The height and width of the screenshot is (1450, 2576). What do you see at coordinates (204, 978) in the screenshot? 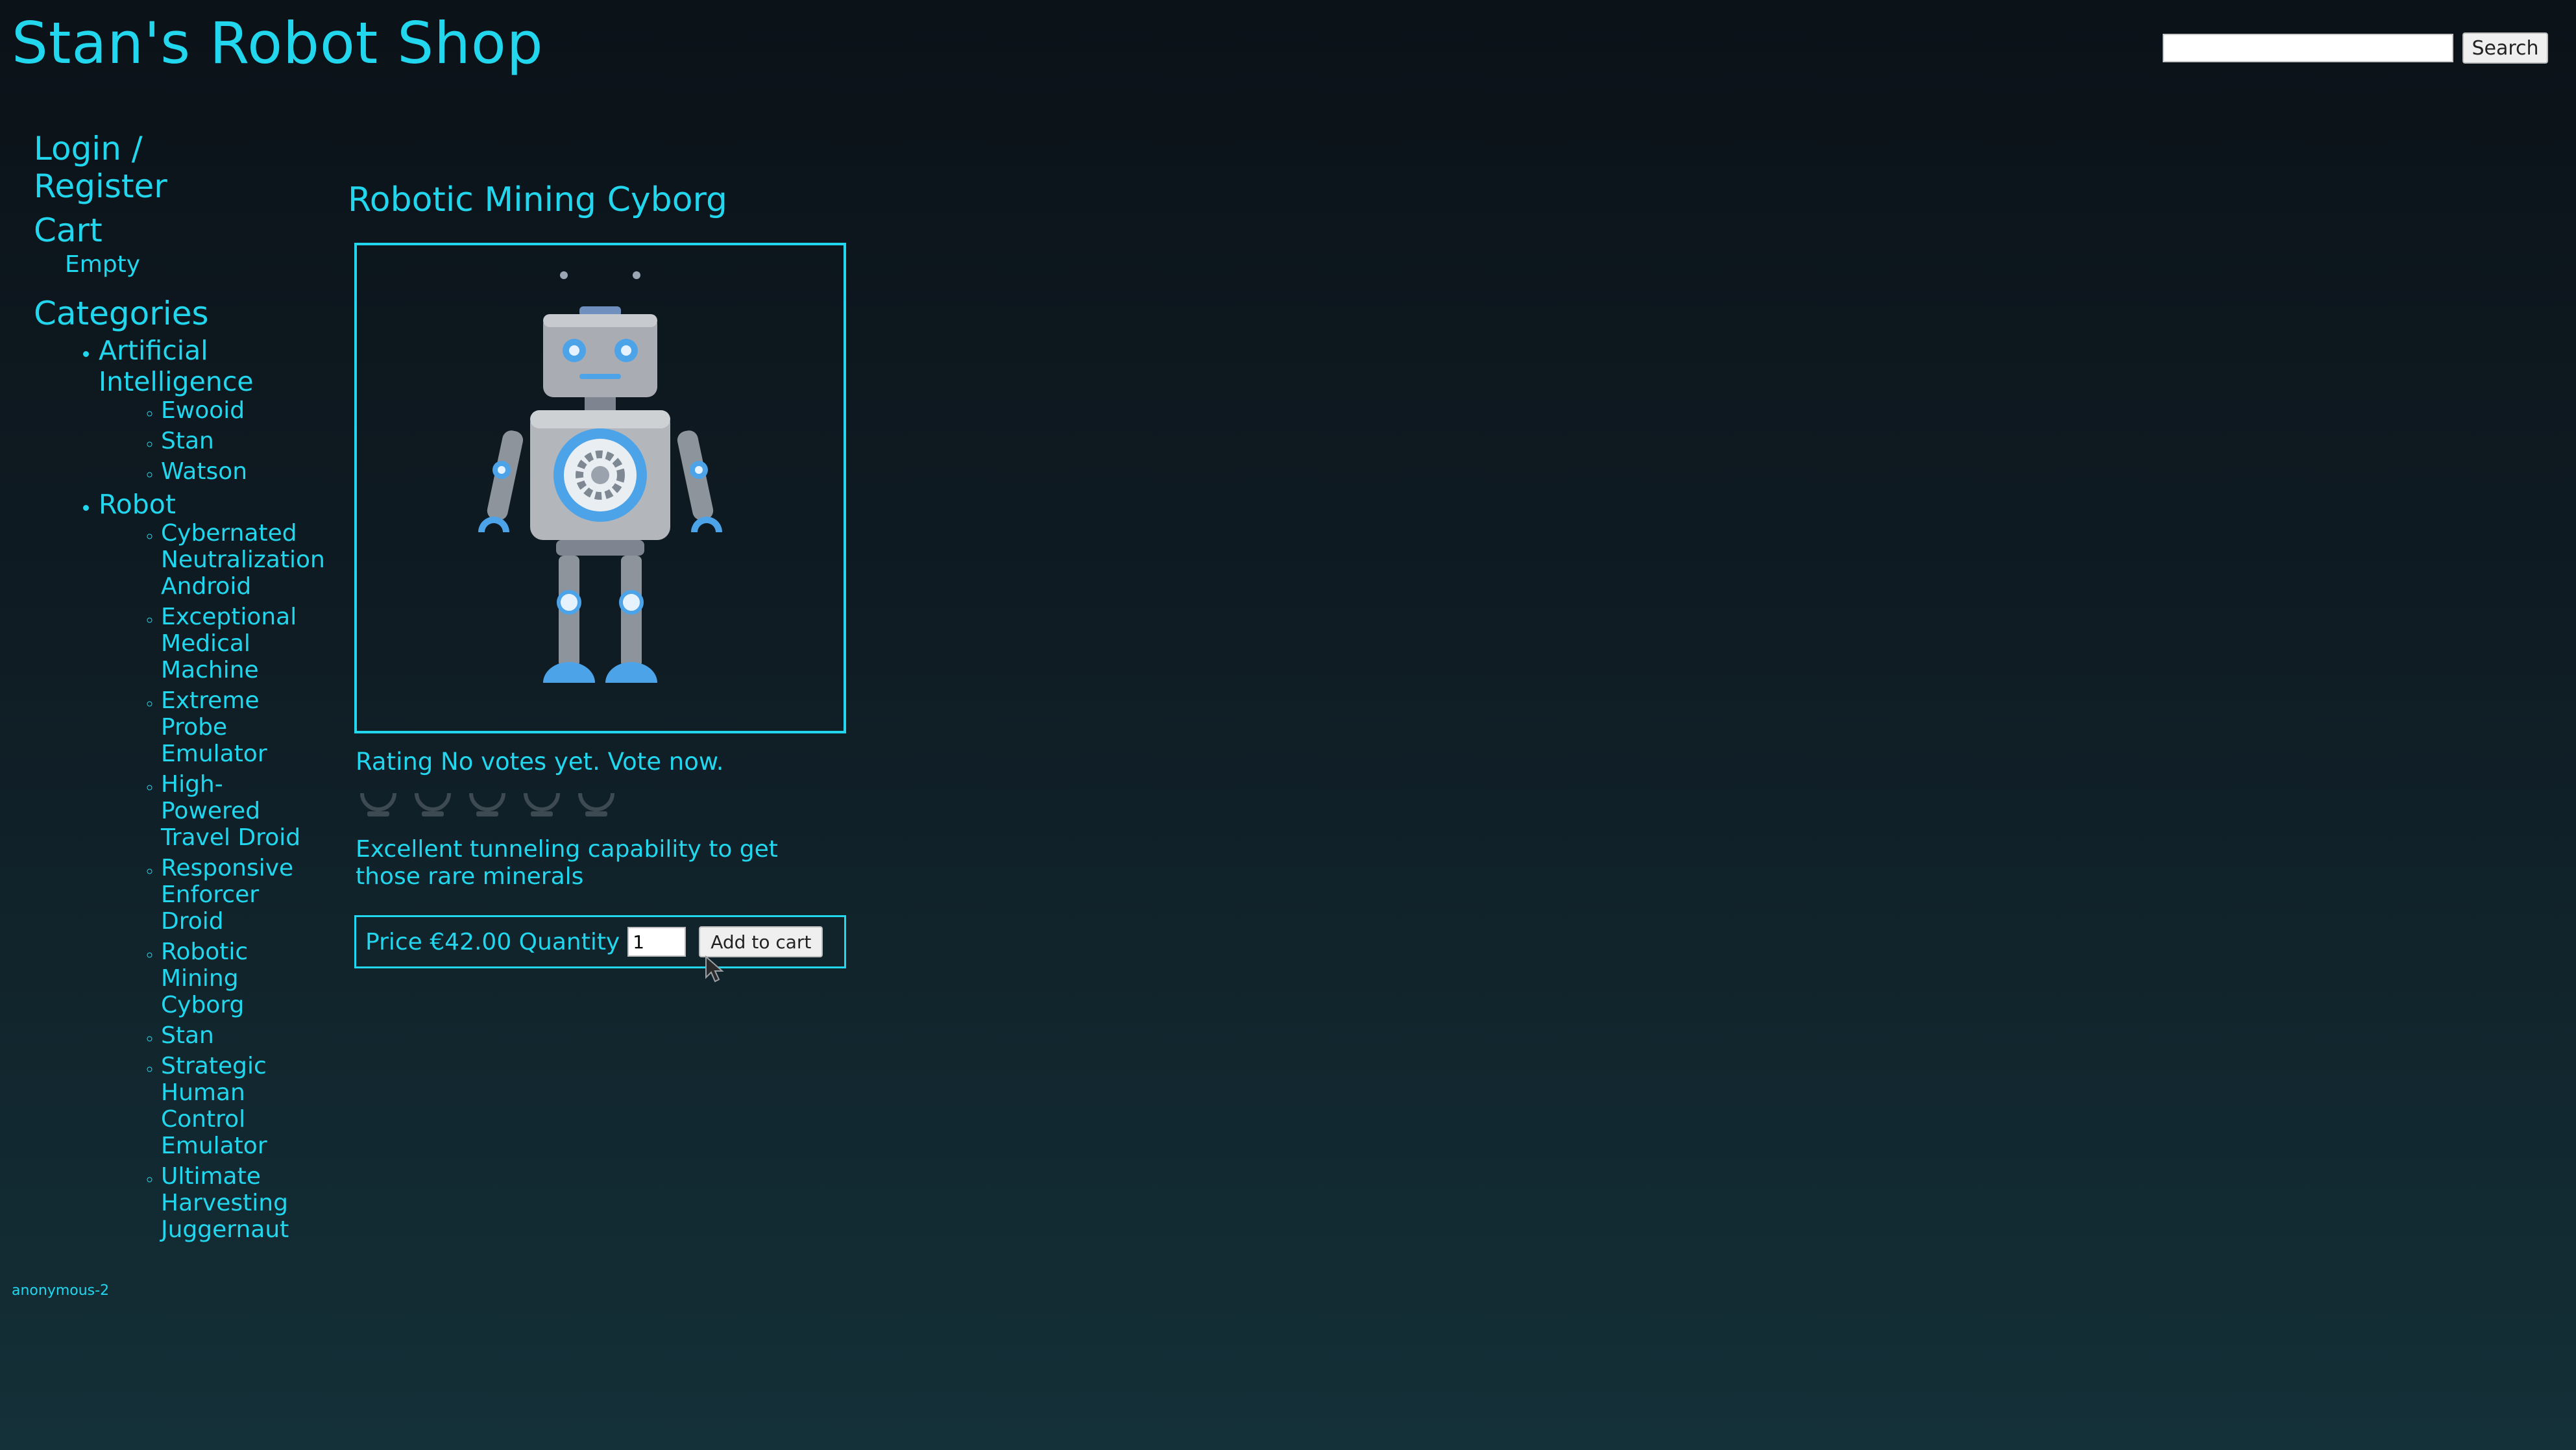
I see `product-link: Robotic Mining Cyborg` at bounding box center [204, 978].